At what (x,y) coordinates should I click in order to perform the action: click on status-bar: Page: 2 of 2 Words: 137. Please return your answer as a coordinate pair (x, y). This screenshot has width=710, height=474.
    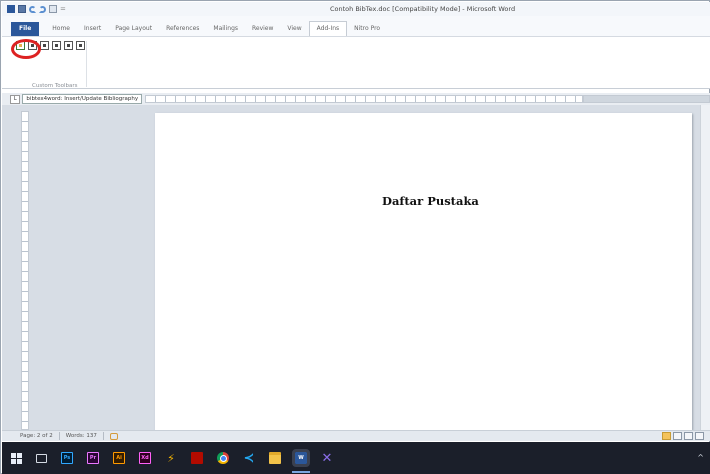
    Looking at the image, I should click on (356, 435).